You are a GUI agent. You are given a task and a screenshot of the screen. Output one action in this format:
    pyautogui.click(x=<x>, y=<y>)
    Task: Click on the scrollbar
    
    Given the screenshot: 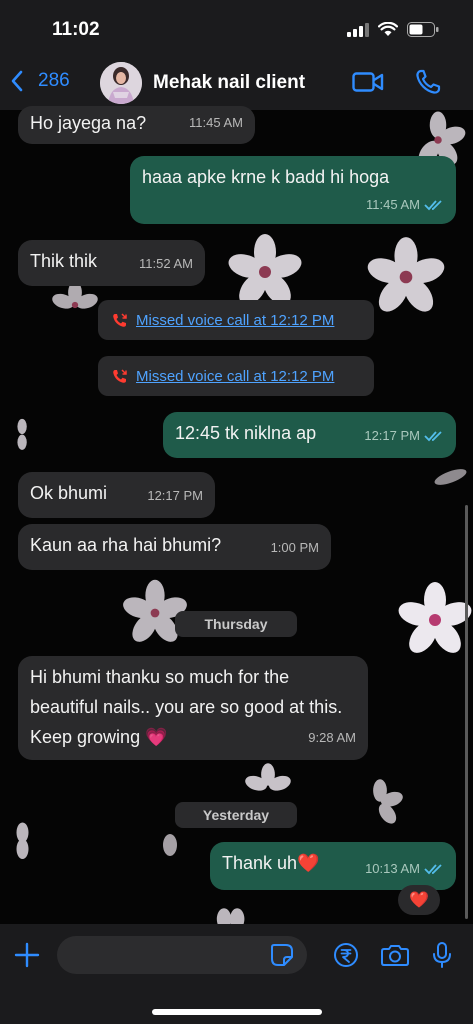 What is the action you would take?
    pyautogui.click(x=466, y=712)
    